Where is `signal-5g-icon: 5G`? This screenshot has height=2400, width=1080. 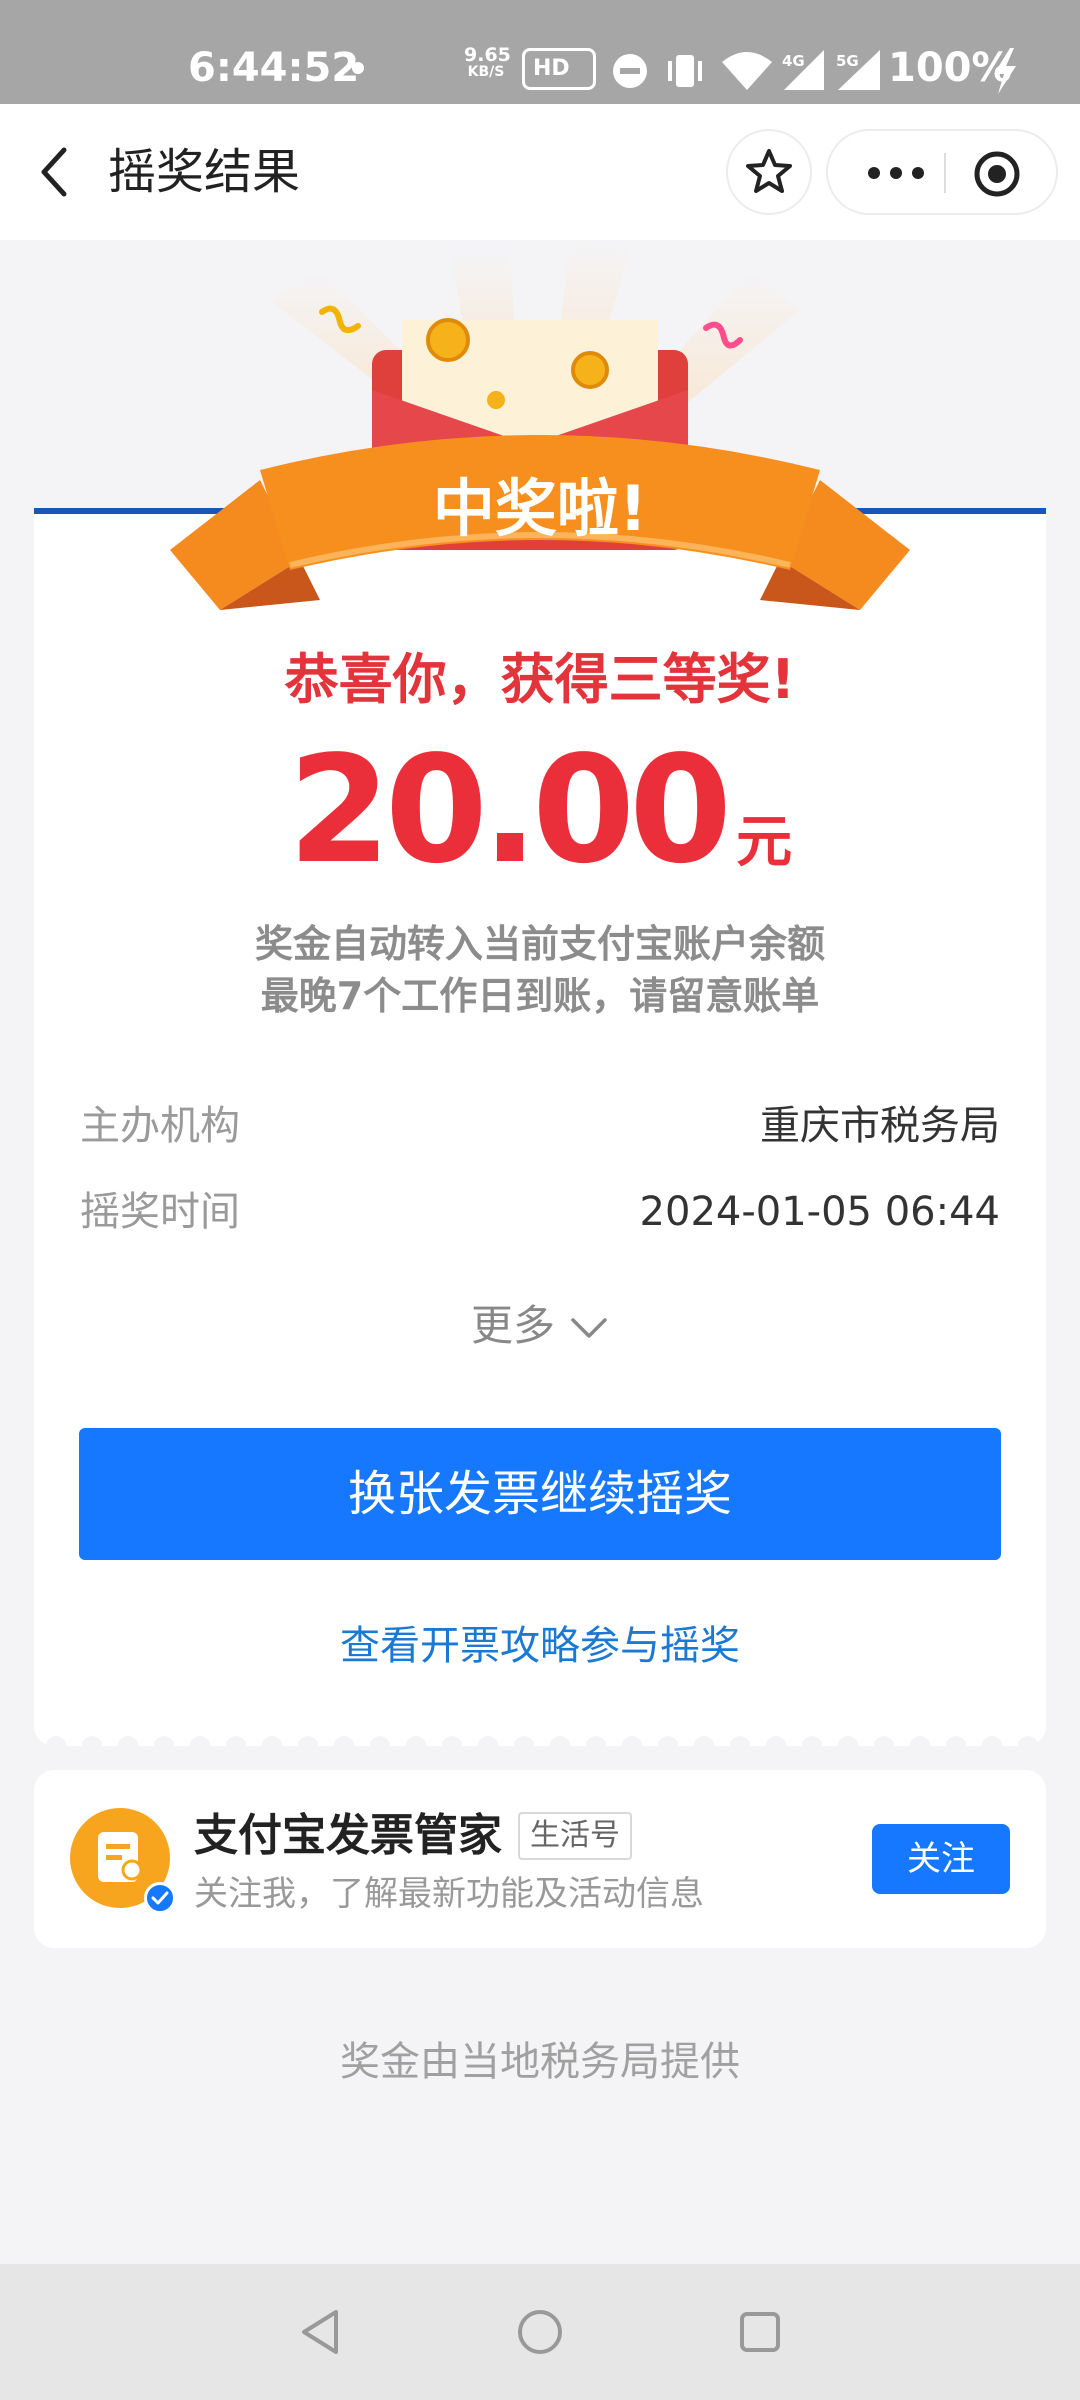 signal-5g-icon: 5G is located at coordinates (858, 70).